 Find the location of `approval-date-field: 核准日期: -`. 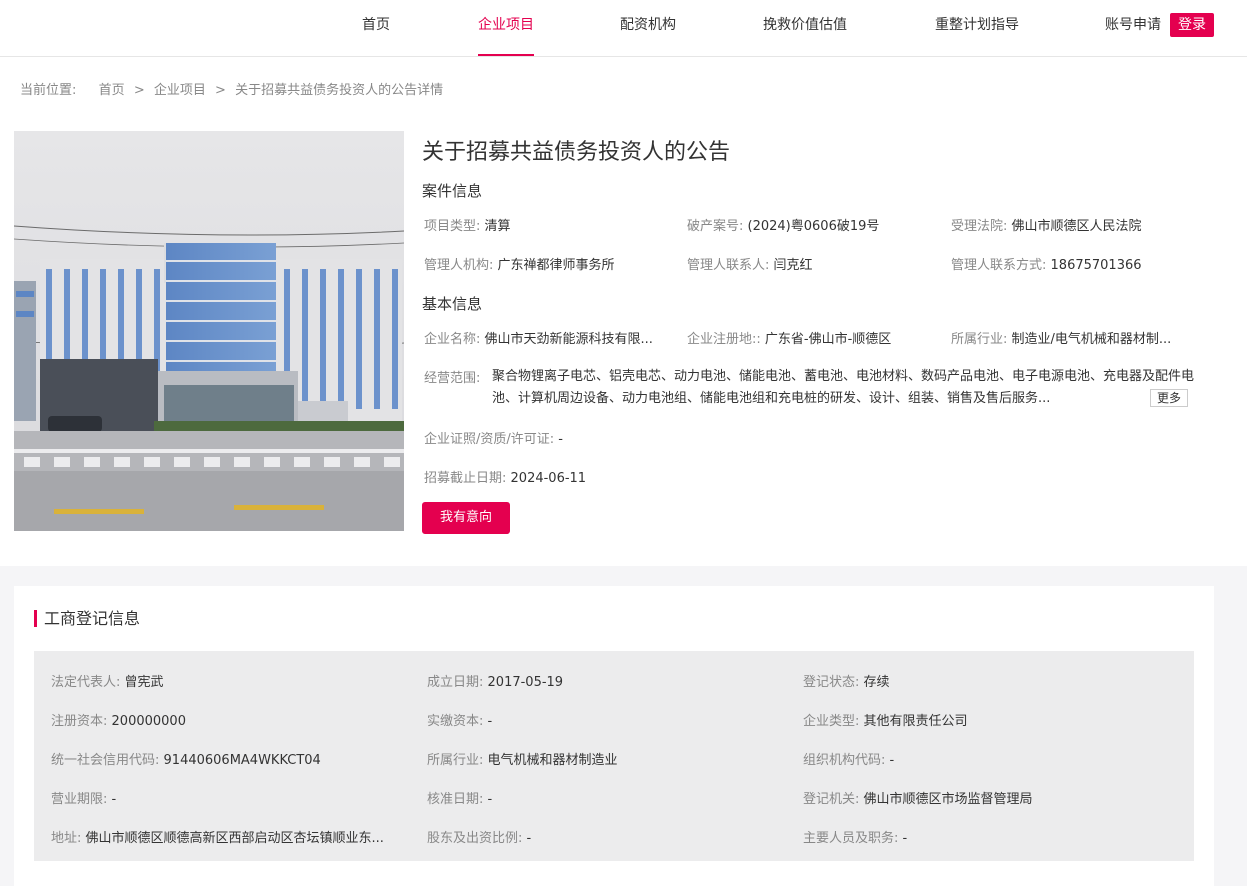

approval-date-field: 核准日期: - is located at coordinates (607, 797).